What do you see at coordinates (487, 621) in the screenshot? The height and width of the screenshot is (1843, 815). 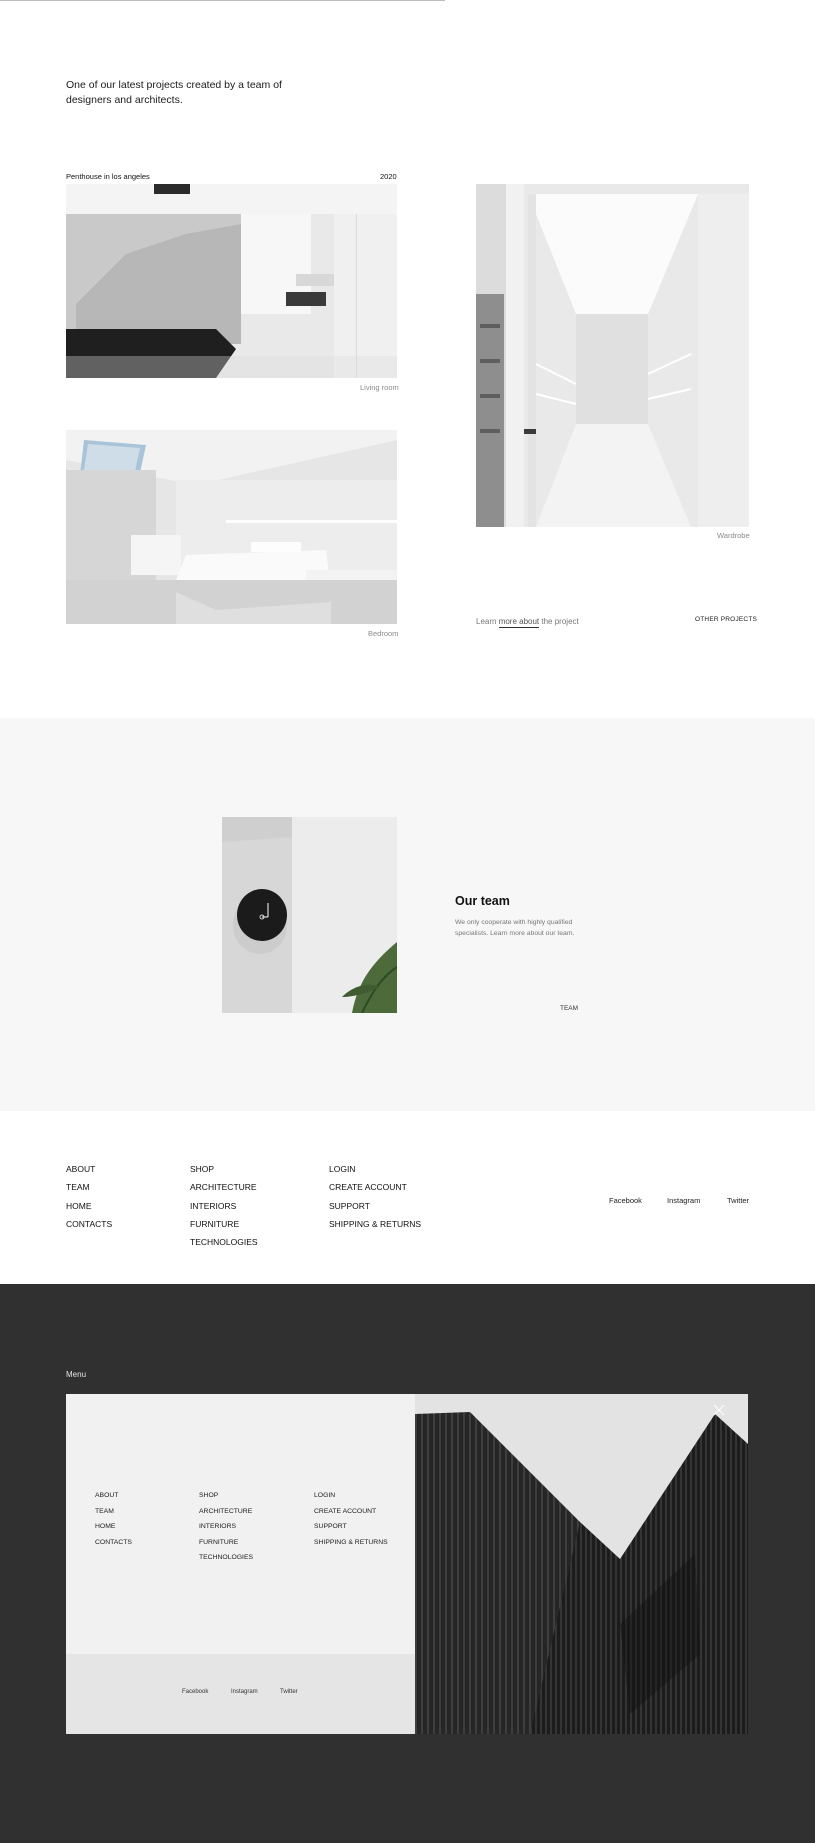 I see `learn-more-prefix: Learn` at bounding box center [487, 621].